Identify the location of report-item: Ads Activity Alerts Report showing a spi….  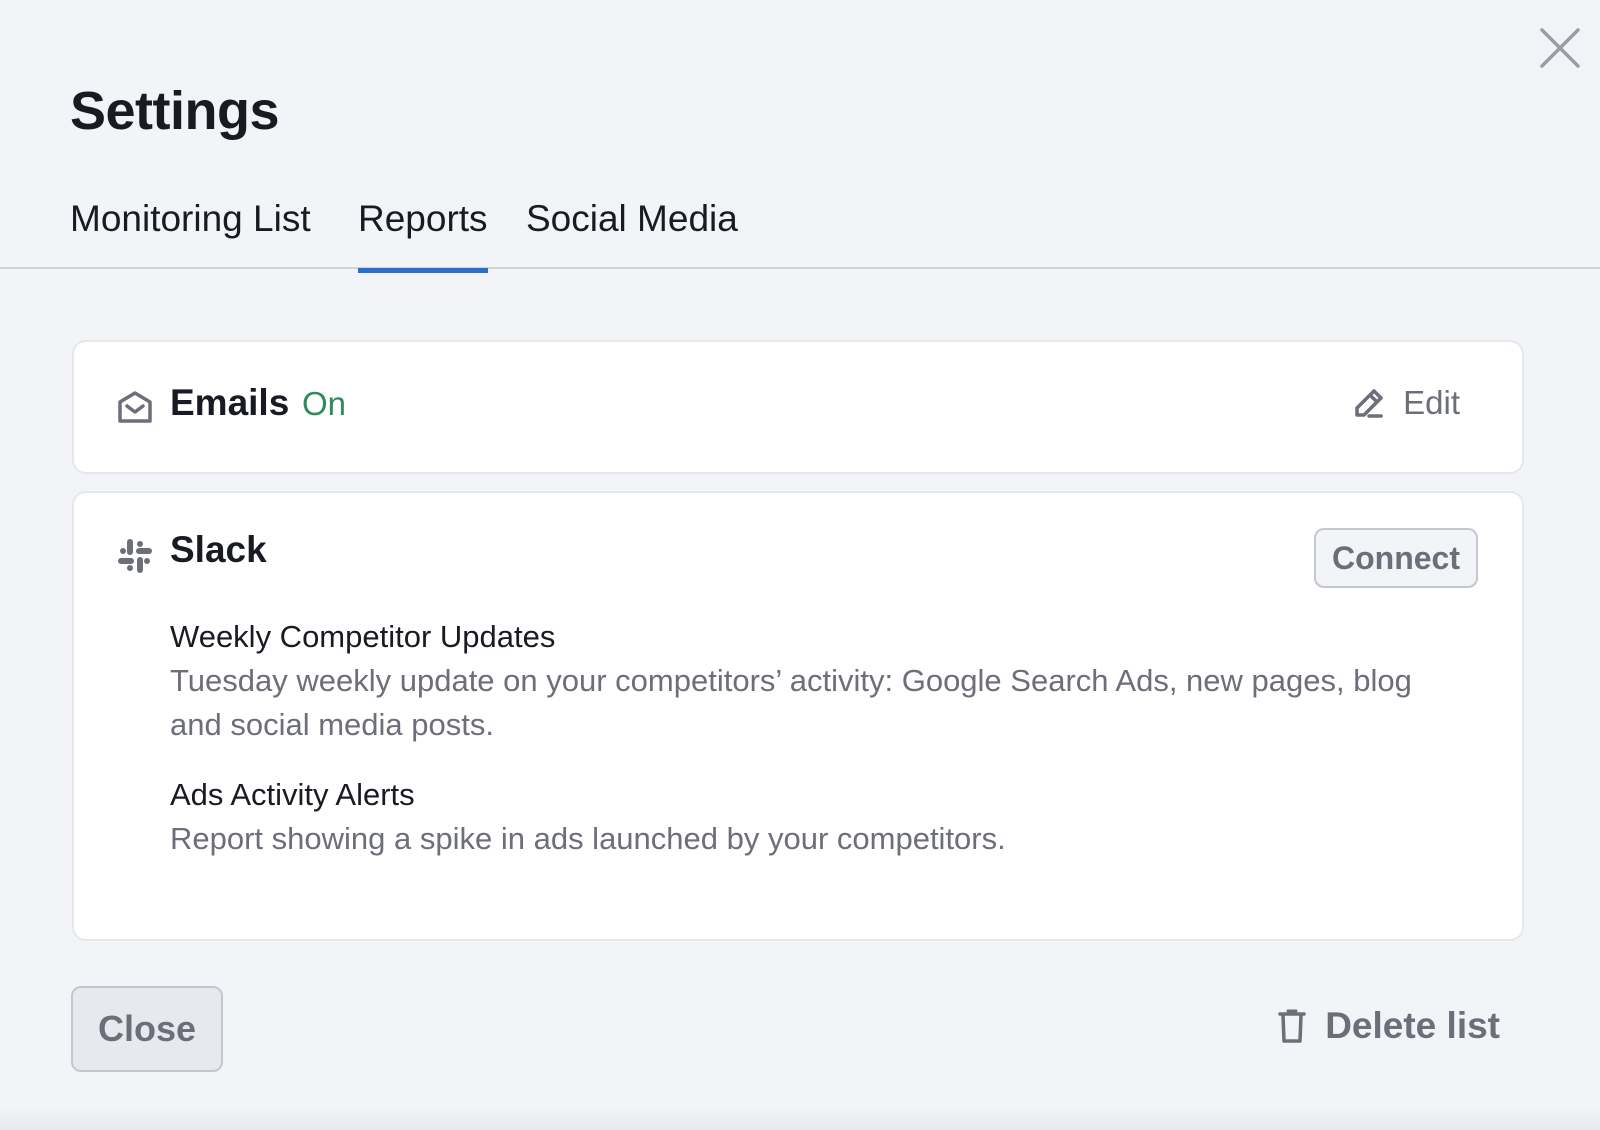
(820, 817).